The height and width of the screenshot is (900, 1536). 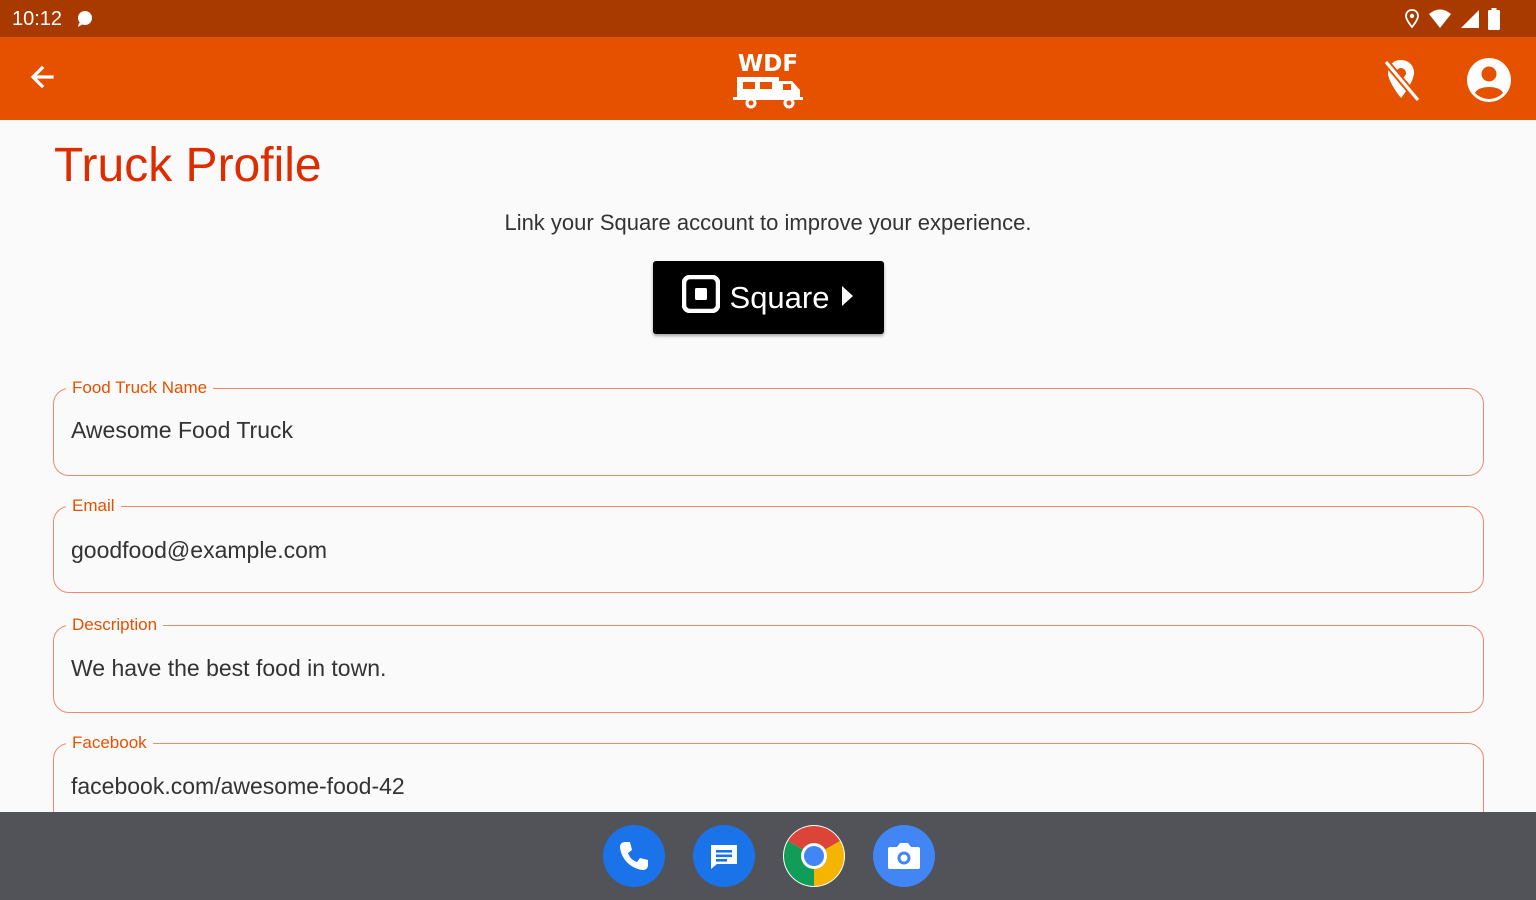 What do you see at coordinates (188, 165) in the screenshot?
I see `page-title: Truck Profile` at bounding box center [188, 165].